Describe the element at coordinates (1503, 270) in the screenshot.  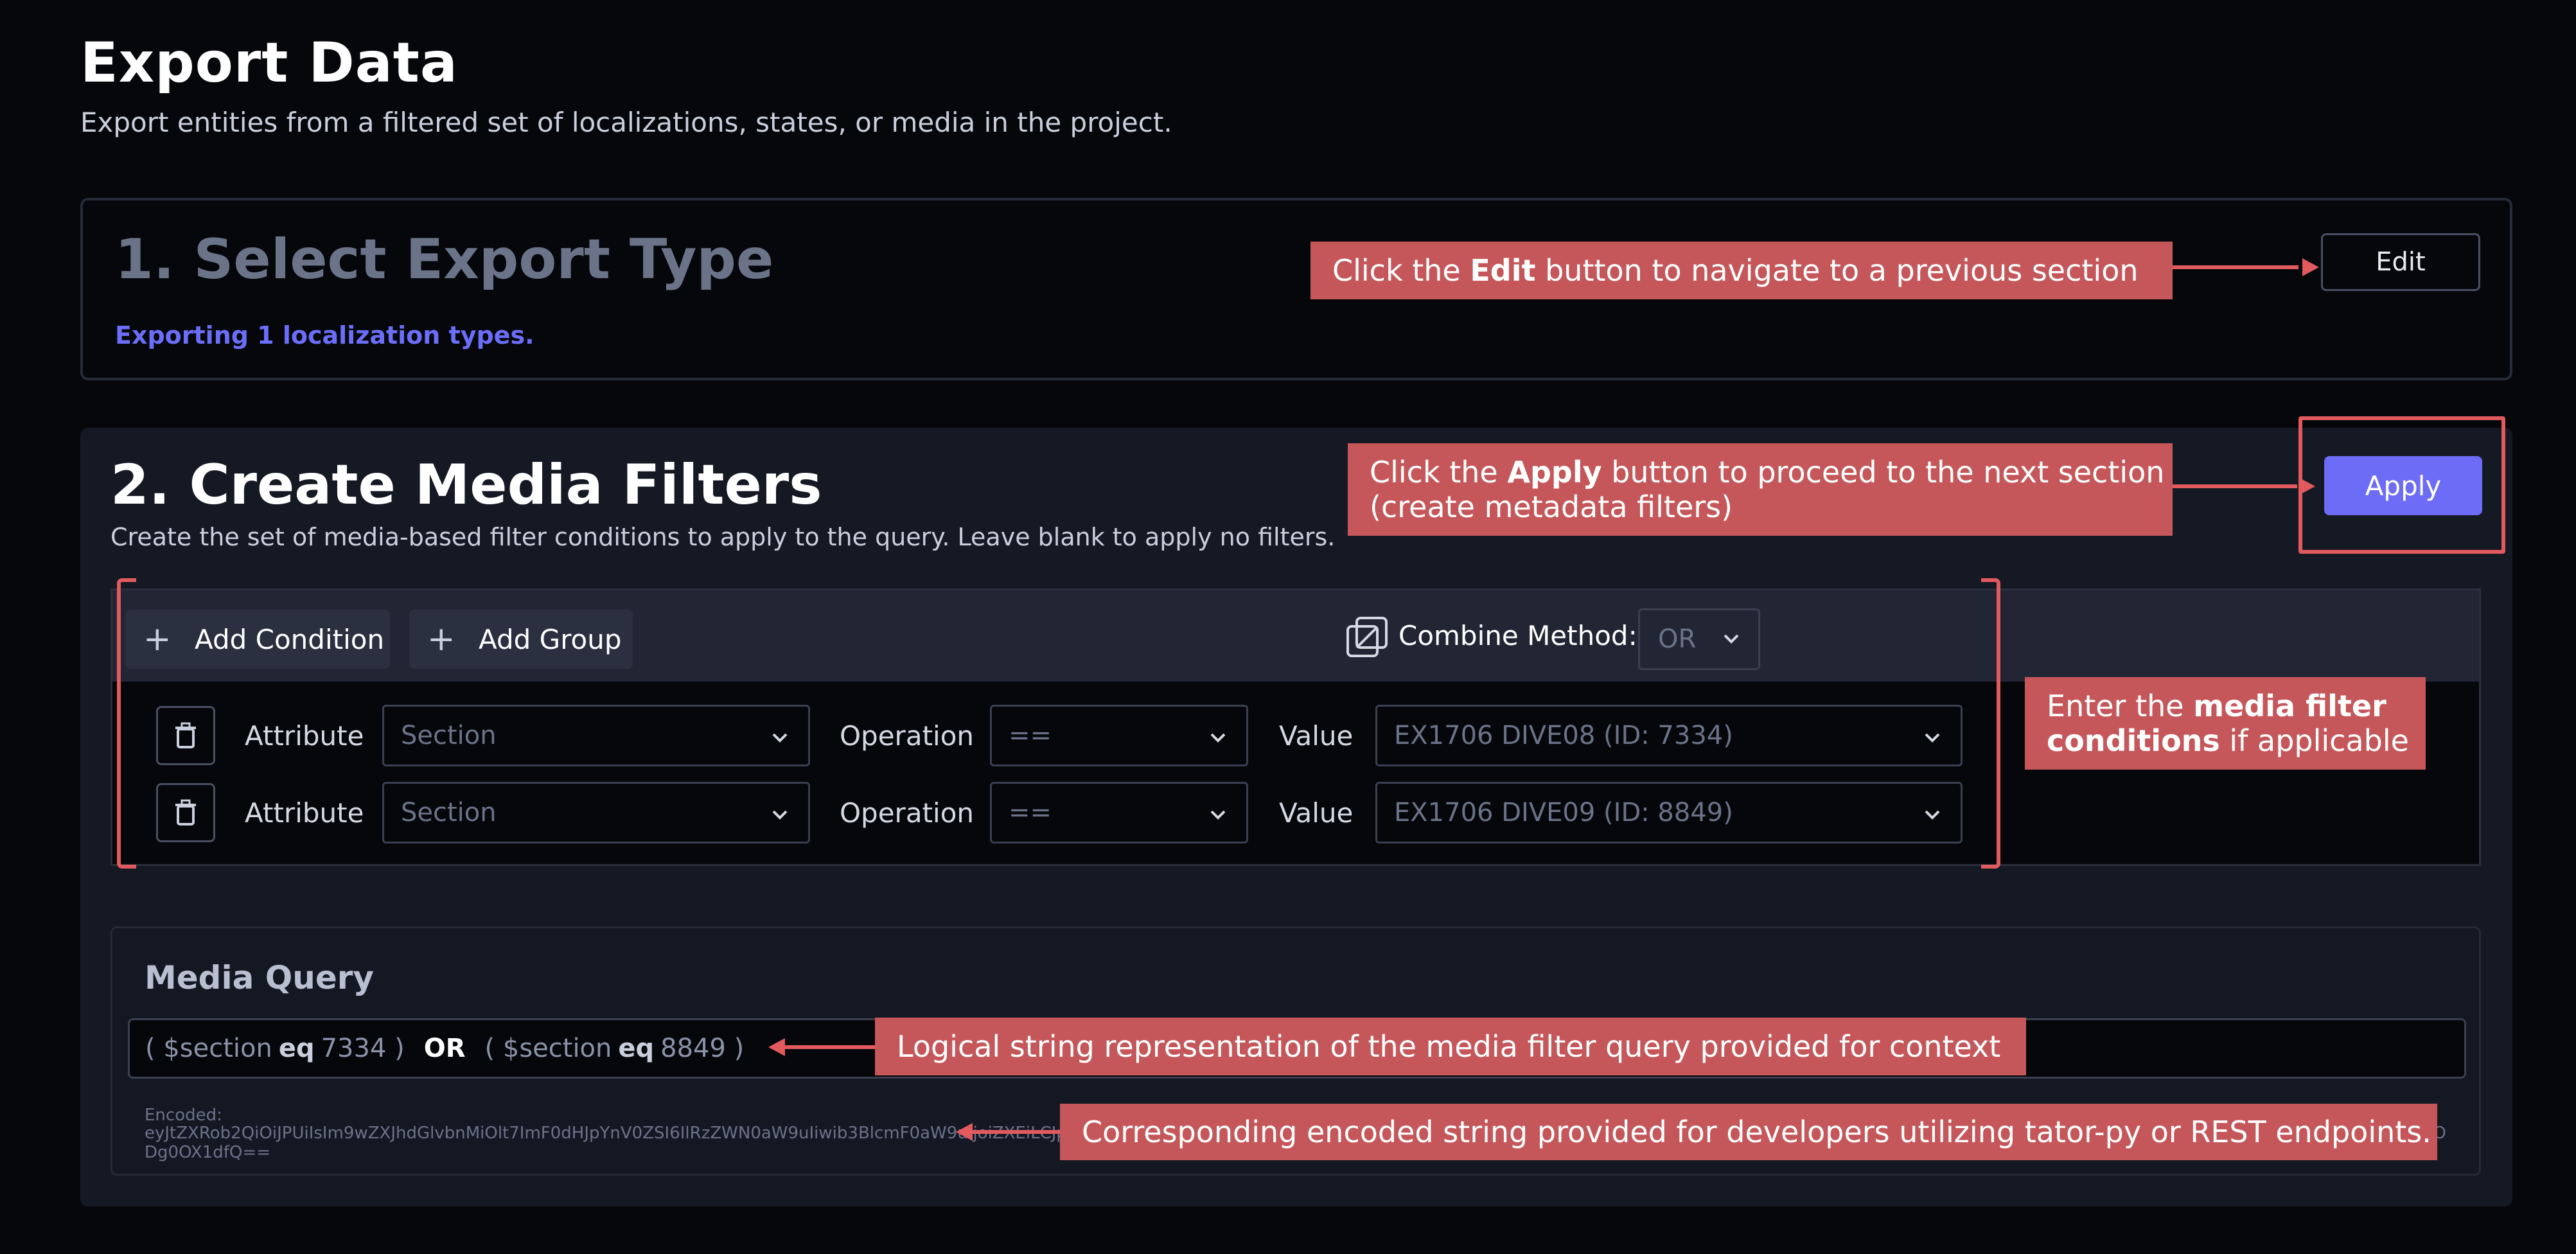
I see `callout-bold: Edit` at that location.